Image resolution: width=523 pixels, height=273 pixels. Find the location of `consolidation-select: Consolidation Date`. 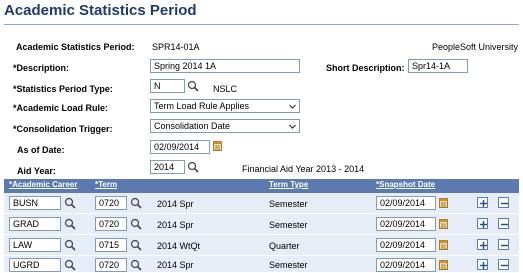

consolidation-select: Consolidation Date is located at coordinates (225, 126).